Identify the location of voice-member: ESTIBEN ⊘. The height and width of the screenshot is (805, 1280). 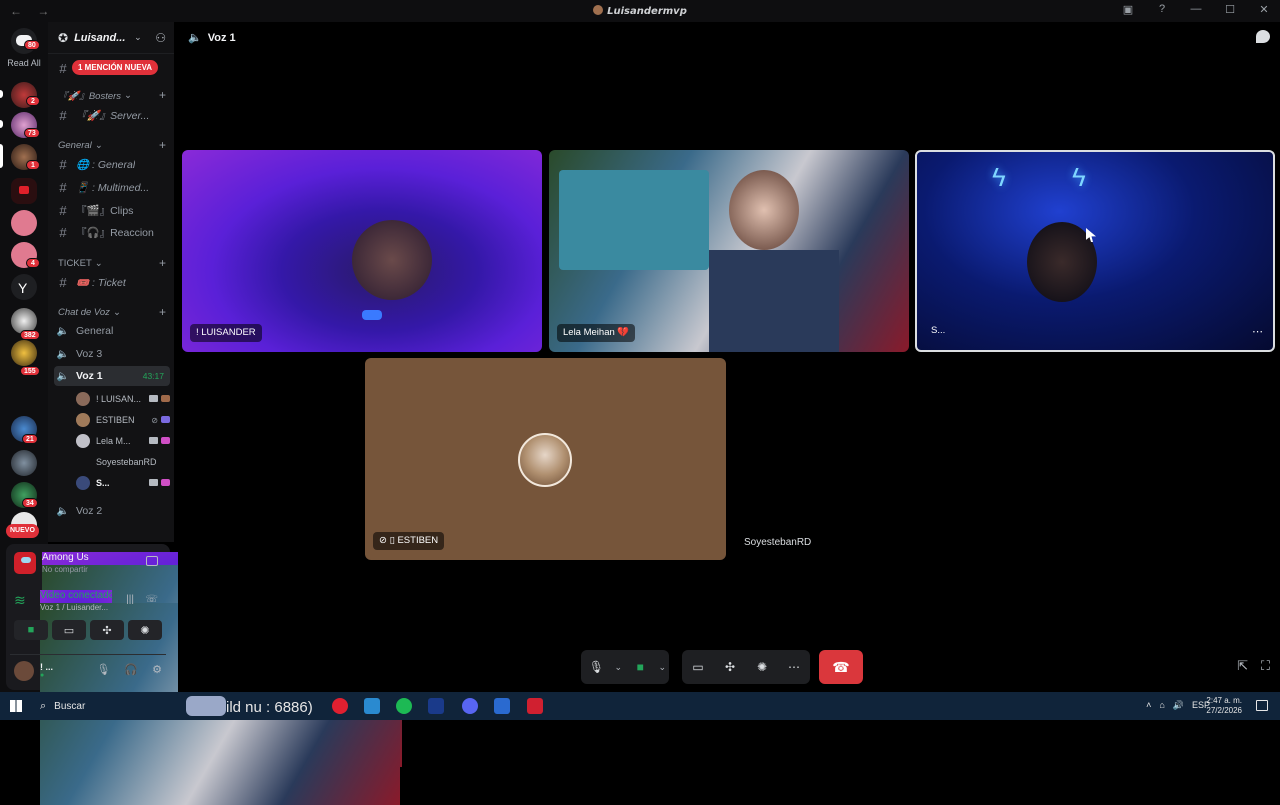
(123, 420).